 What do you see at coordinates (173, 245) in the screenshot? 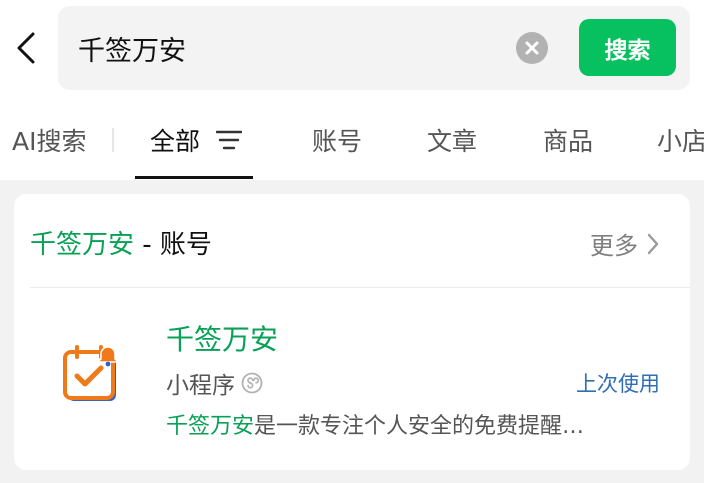
I see `section-title-suffix: - 账号` at bounding box center [173, 245].